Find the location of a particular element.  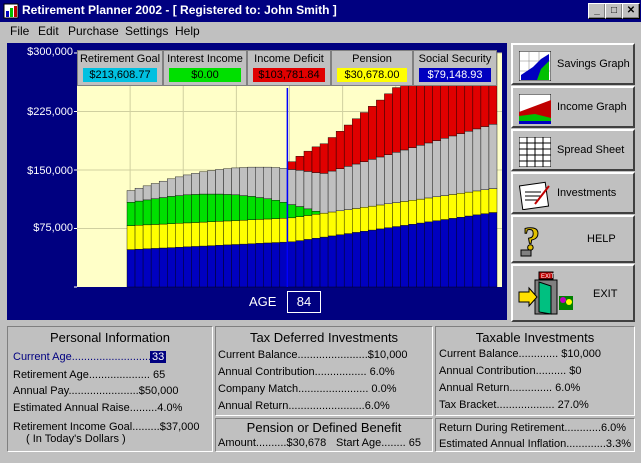

income-graph-button: Income Graph is located at coordinates (573, 107).